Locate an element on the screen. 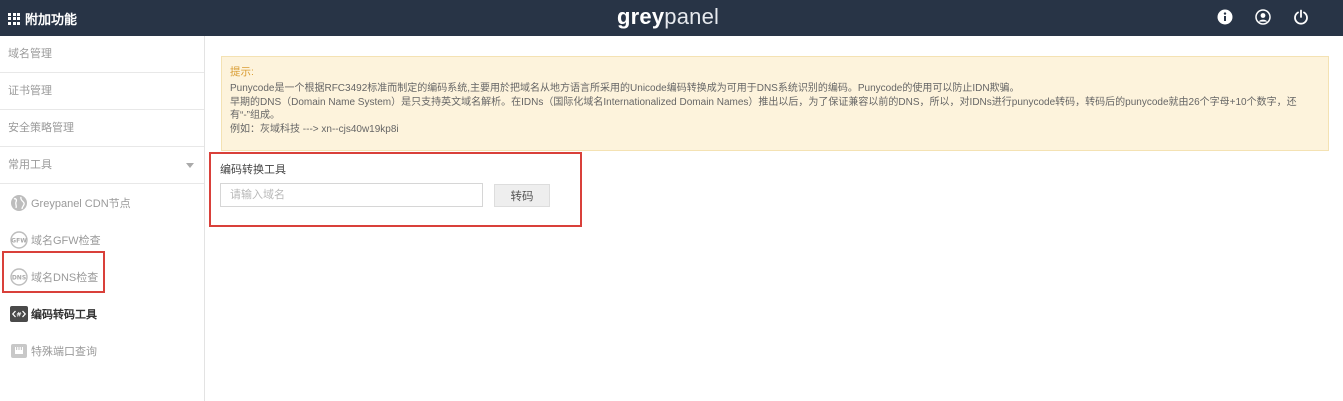 Image resolution: width=1343 pixels, height=401 pixels. sidebar-subitem-cdn-nodes: Greypanel CDN节点 is located at coordinates (102, 202).